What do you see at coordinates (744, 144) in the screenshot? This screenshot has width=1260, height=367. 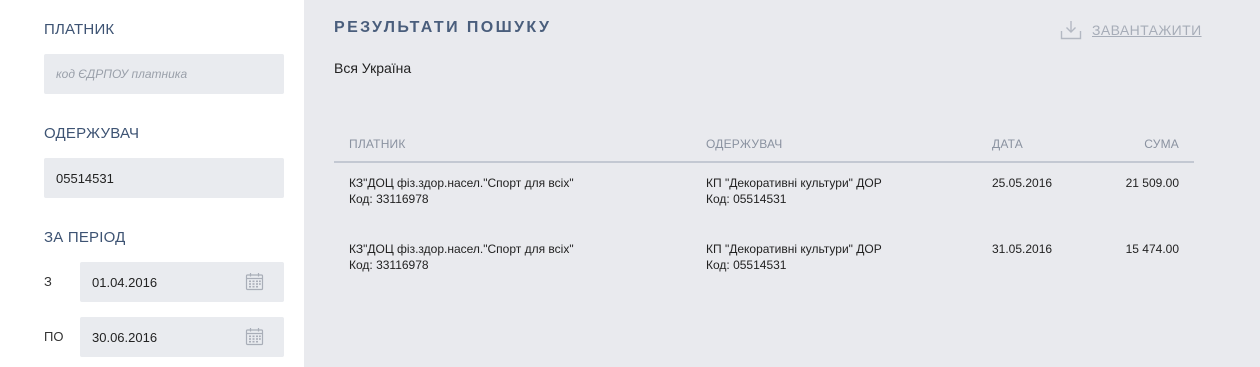 I see `column-header-recipient: ОДЕРЖУВАЧ` at bounding box center [744, 144].